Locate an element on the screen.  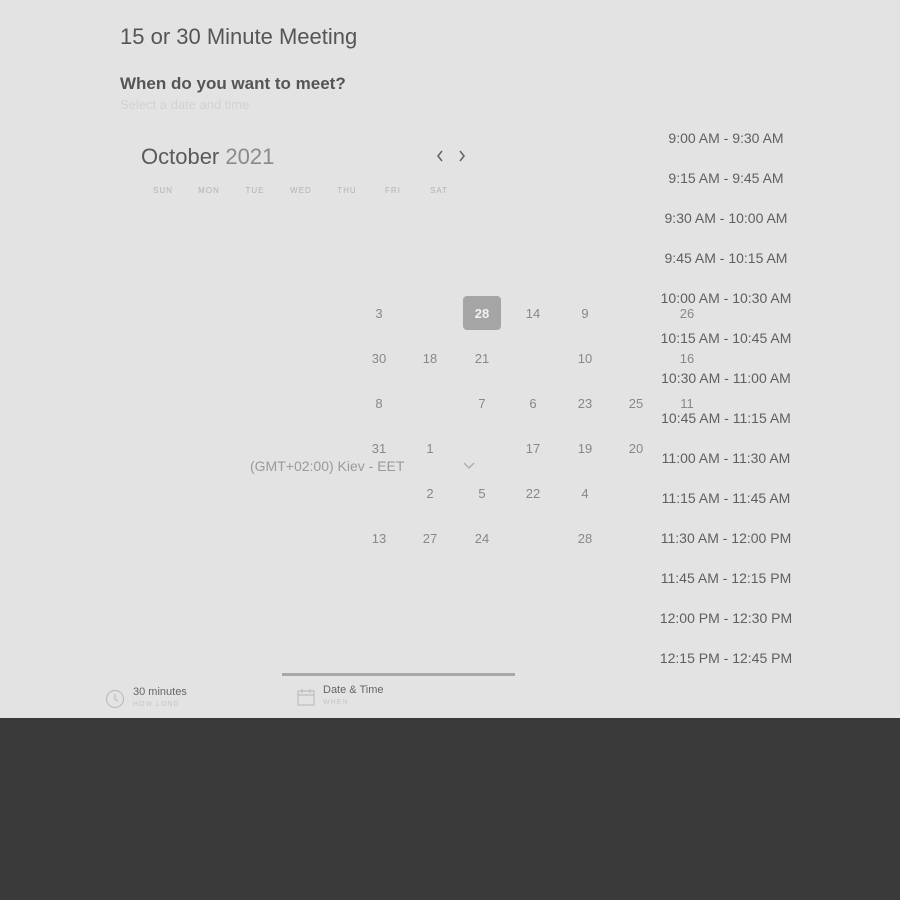
time-slot-button: 9:00 AM - 9:30 AM is located at coordinates (726, 138).